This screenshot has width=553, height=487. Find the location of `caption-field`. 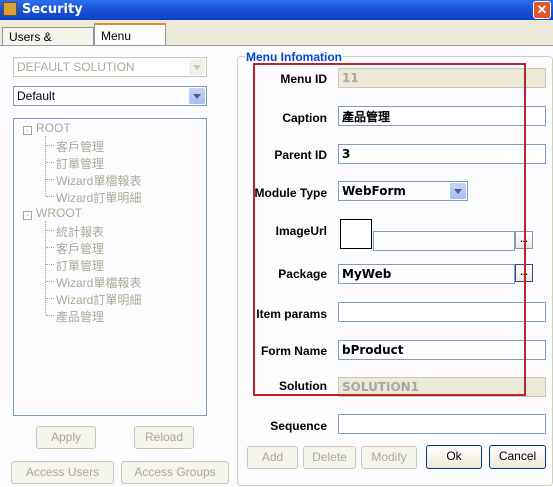

caption-field is located at coordinates (442, 116).